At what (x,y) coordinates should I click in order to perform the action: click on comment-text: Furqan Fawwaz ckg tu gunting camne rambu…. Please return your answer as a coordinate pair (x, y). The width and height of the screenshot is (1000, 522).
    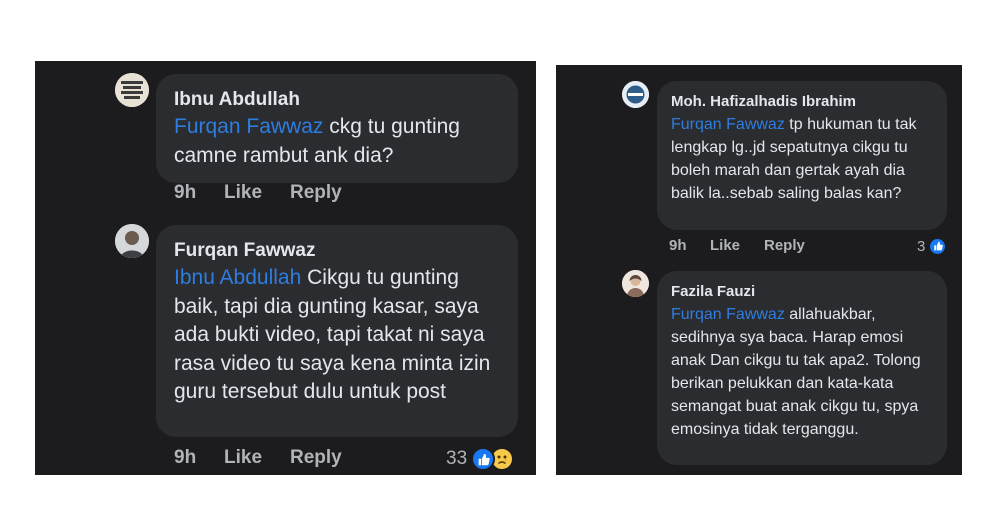
    Looking at the image, I should click on (337, 141).